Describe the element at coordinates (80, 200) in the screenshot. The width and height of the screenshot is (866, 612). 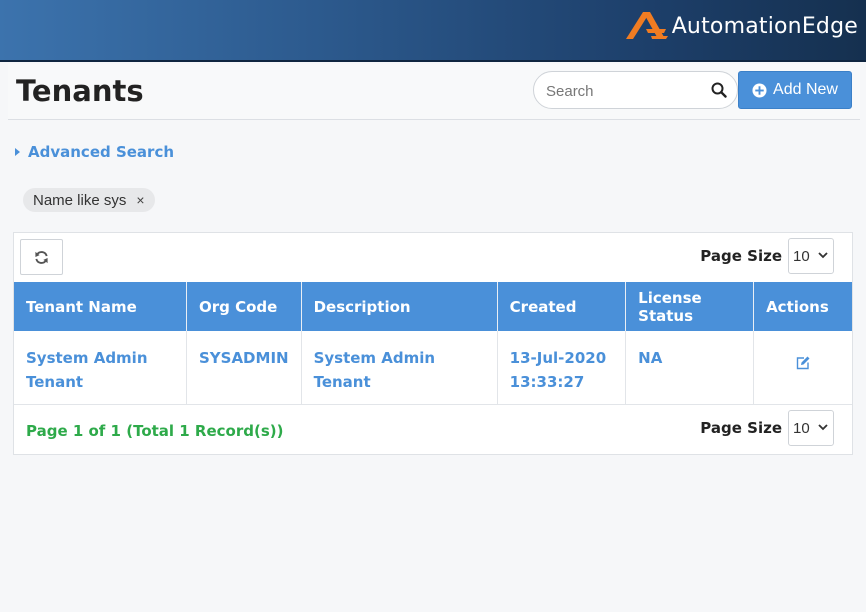
I see `filter-chip-label: Name like sys` at that location.